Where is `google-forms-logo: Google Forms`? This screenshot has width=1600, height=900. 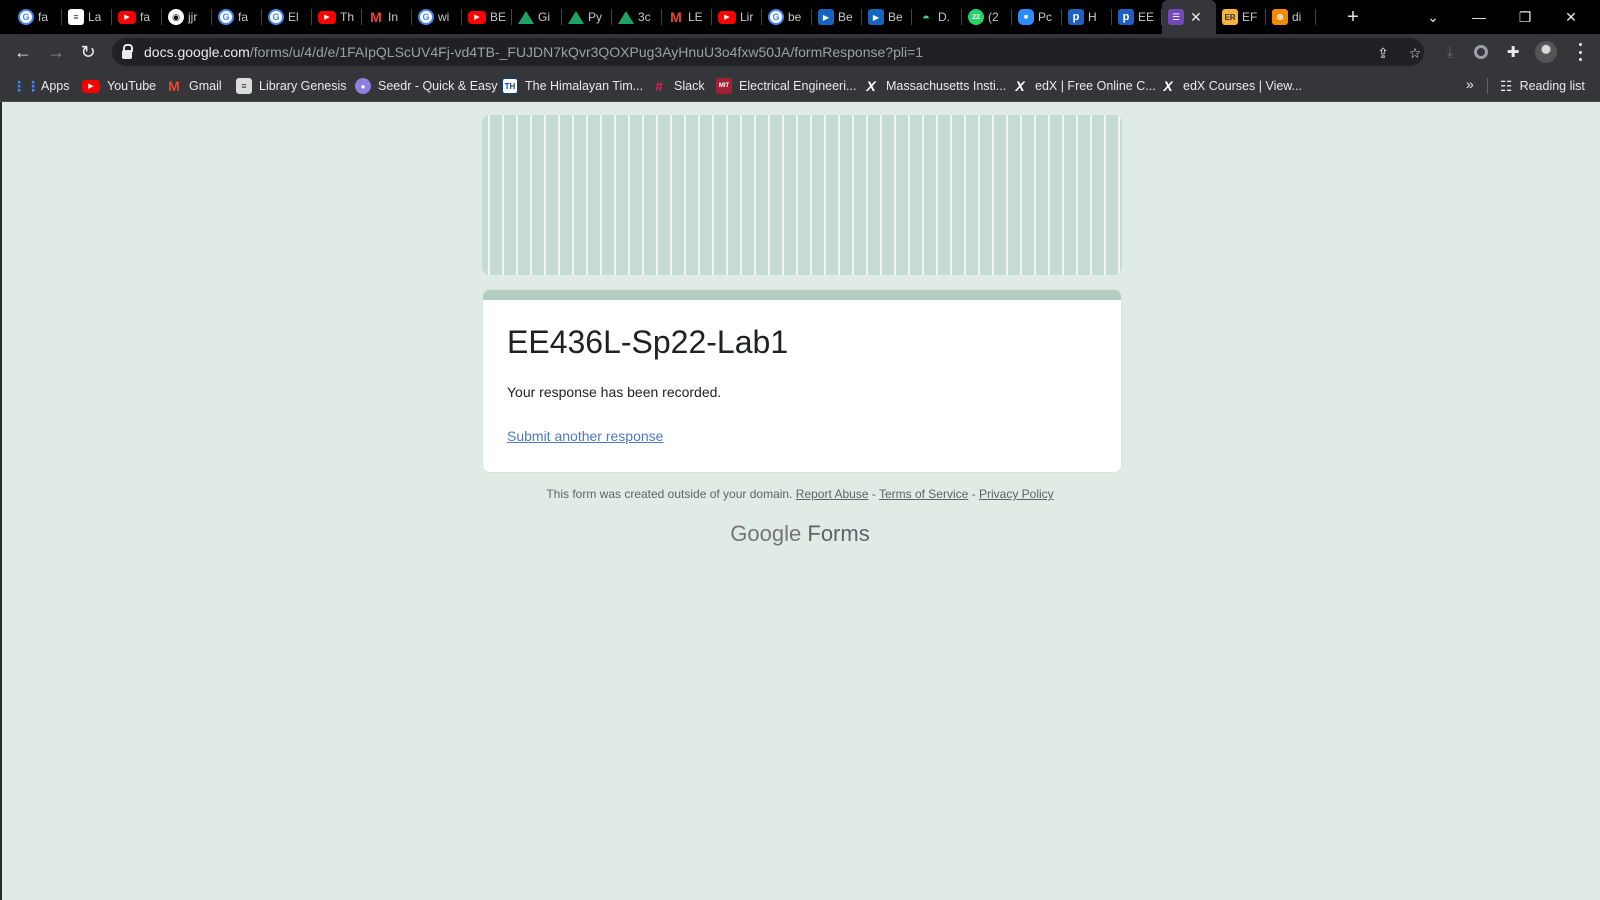
google-forms-logo: Google Forms is located at coordinates (800, 534).